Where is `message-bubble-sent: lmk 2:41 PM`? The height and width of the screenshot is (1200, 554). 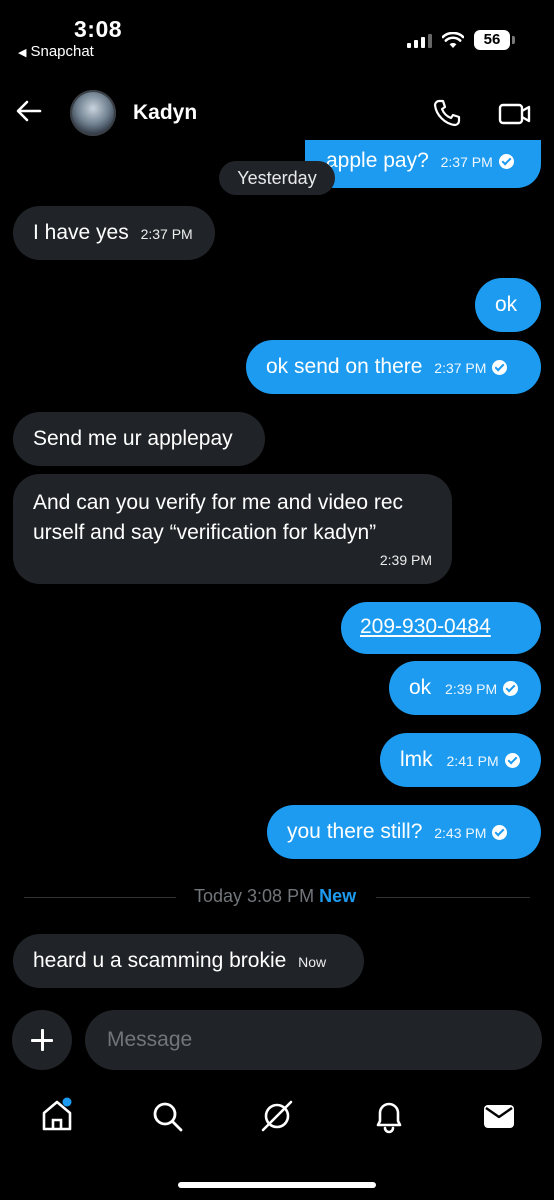 message-bubble-sent: lmk 2:41 PM is located at coordinates (460, 760).